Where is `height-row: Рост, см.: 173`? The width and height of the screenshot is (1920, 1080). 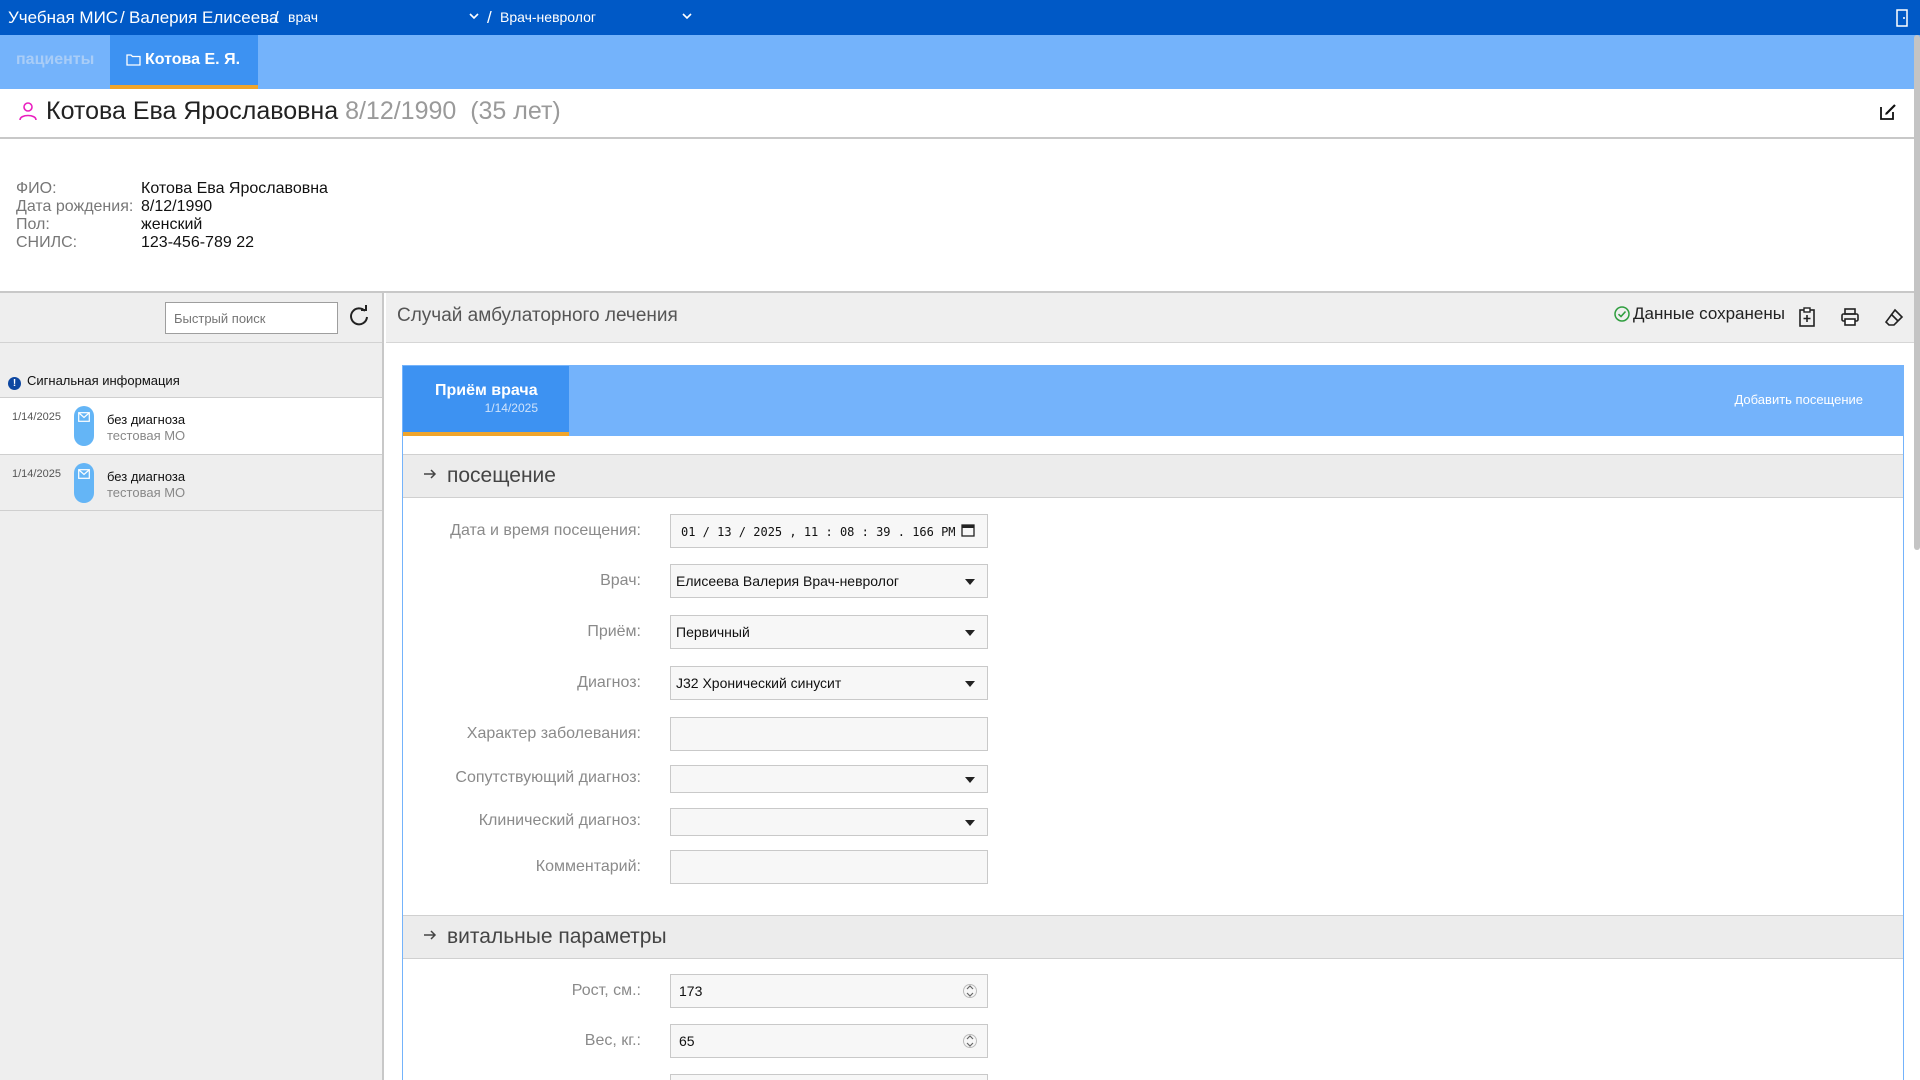
height-row: Рост, см.: 173 is located at coordinates (1153, 991).